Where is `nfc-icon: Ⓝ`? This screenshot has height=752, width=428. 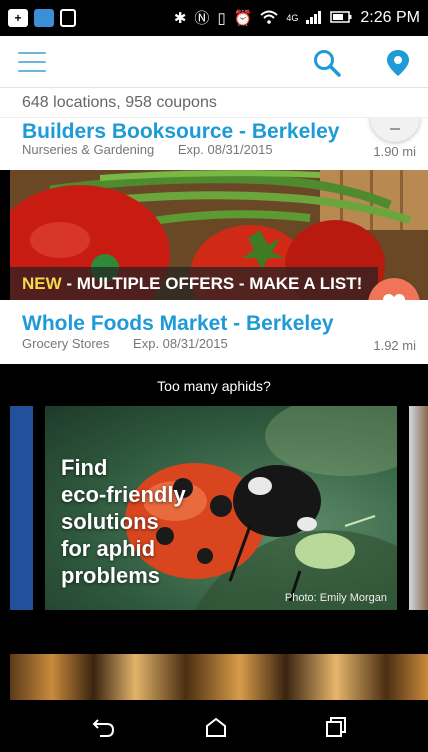 nfc-icon: Ⓝ is located at coordinates (202, 18).